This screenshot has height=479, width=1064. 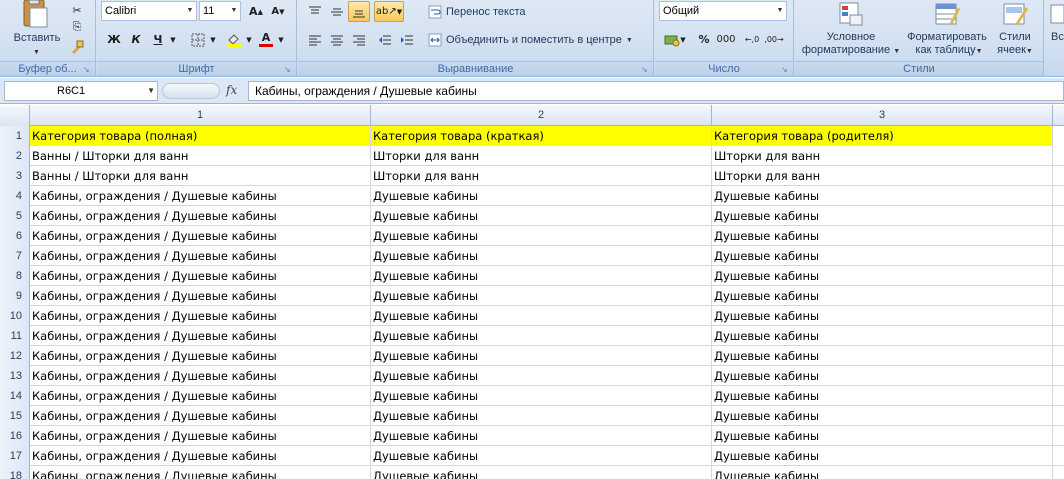 What do you see at coordinates (315, 39) in the screenshot?
I see `align-left-icon` at bounding box center [315, 39].